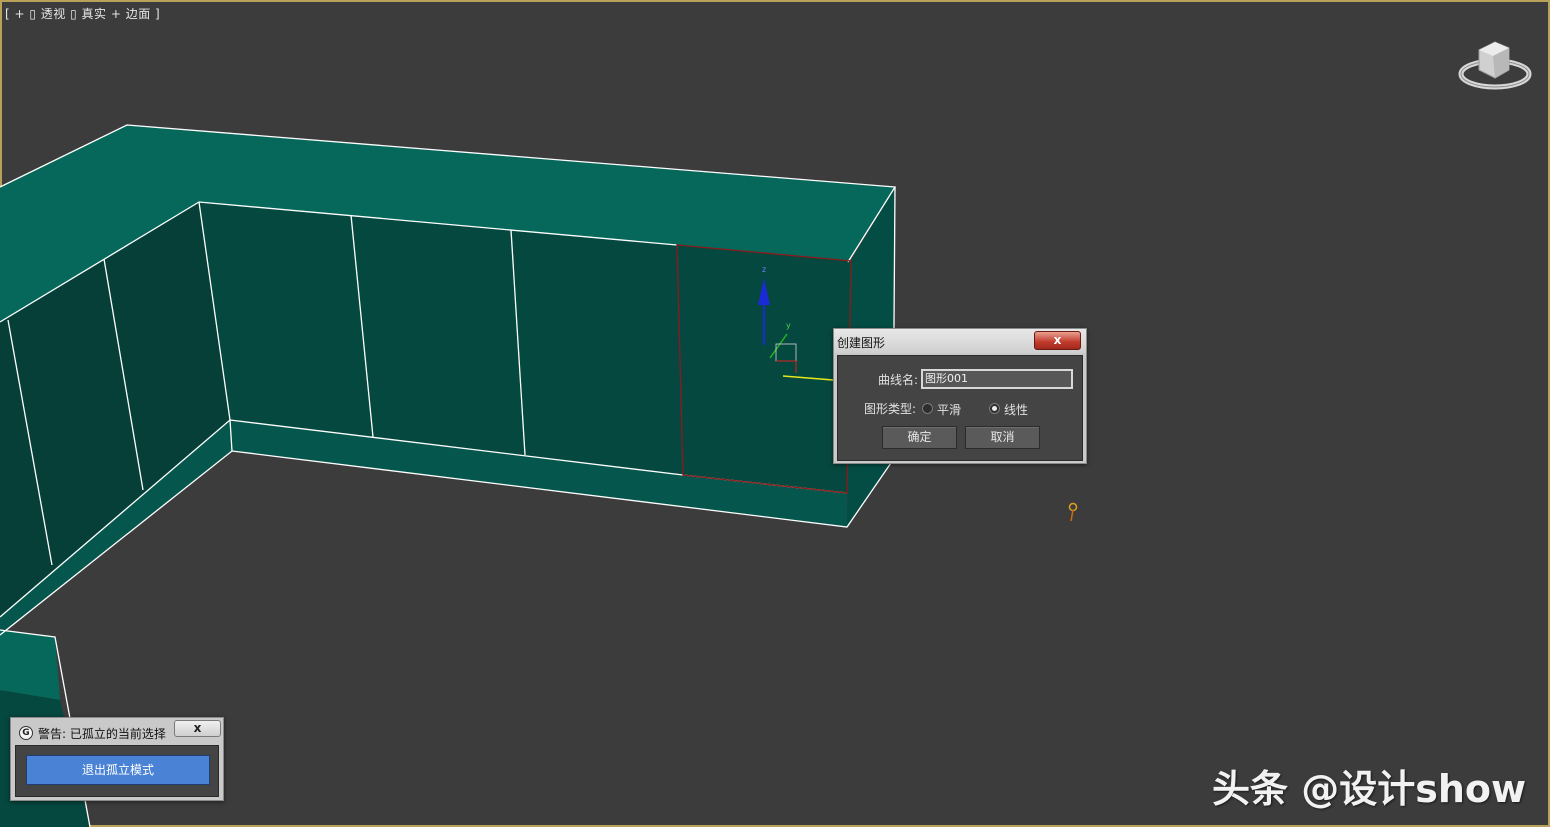 This screenshot has width=1550, height=827. What do you see at coordinates (994, 408) in the screenshot?
I see `linear-radio` at bounding box center [994, 408].